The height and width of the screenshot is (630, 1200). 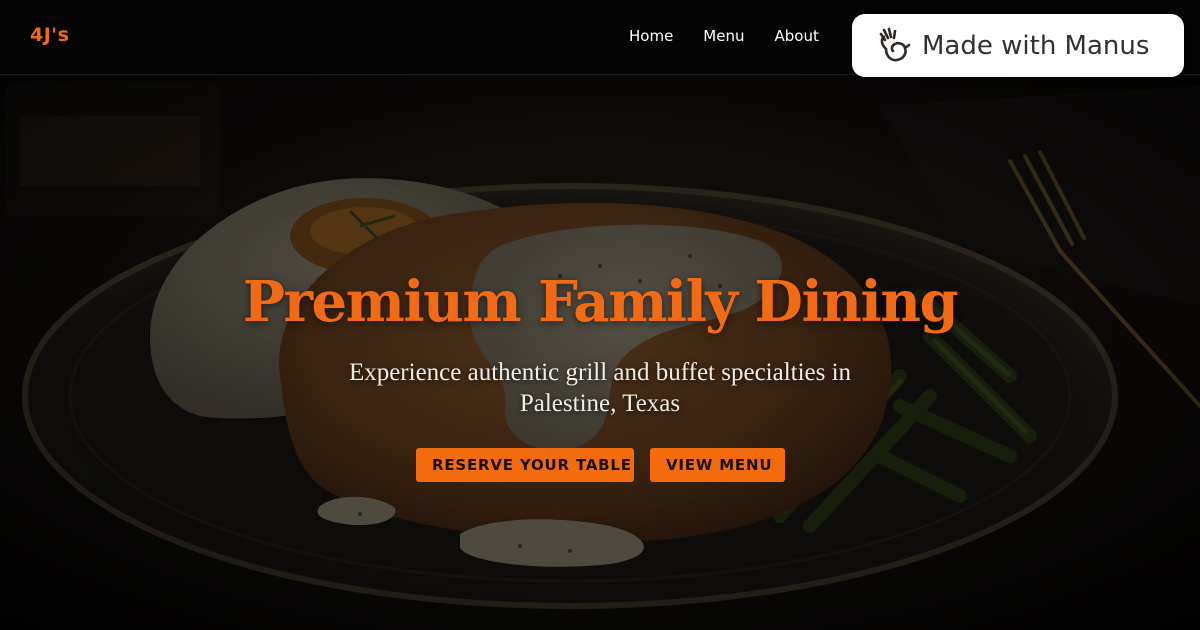 I want to click on manus-hand-icon, so click(x=895, y=44).